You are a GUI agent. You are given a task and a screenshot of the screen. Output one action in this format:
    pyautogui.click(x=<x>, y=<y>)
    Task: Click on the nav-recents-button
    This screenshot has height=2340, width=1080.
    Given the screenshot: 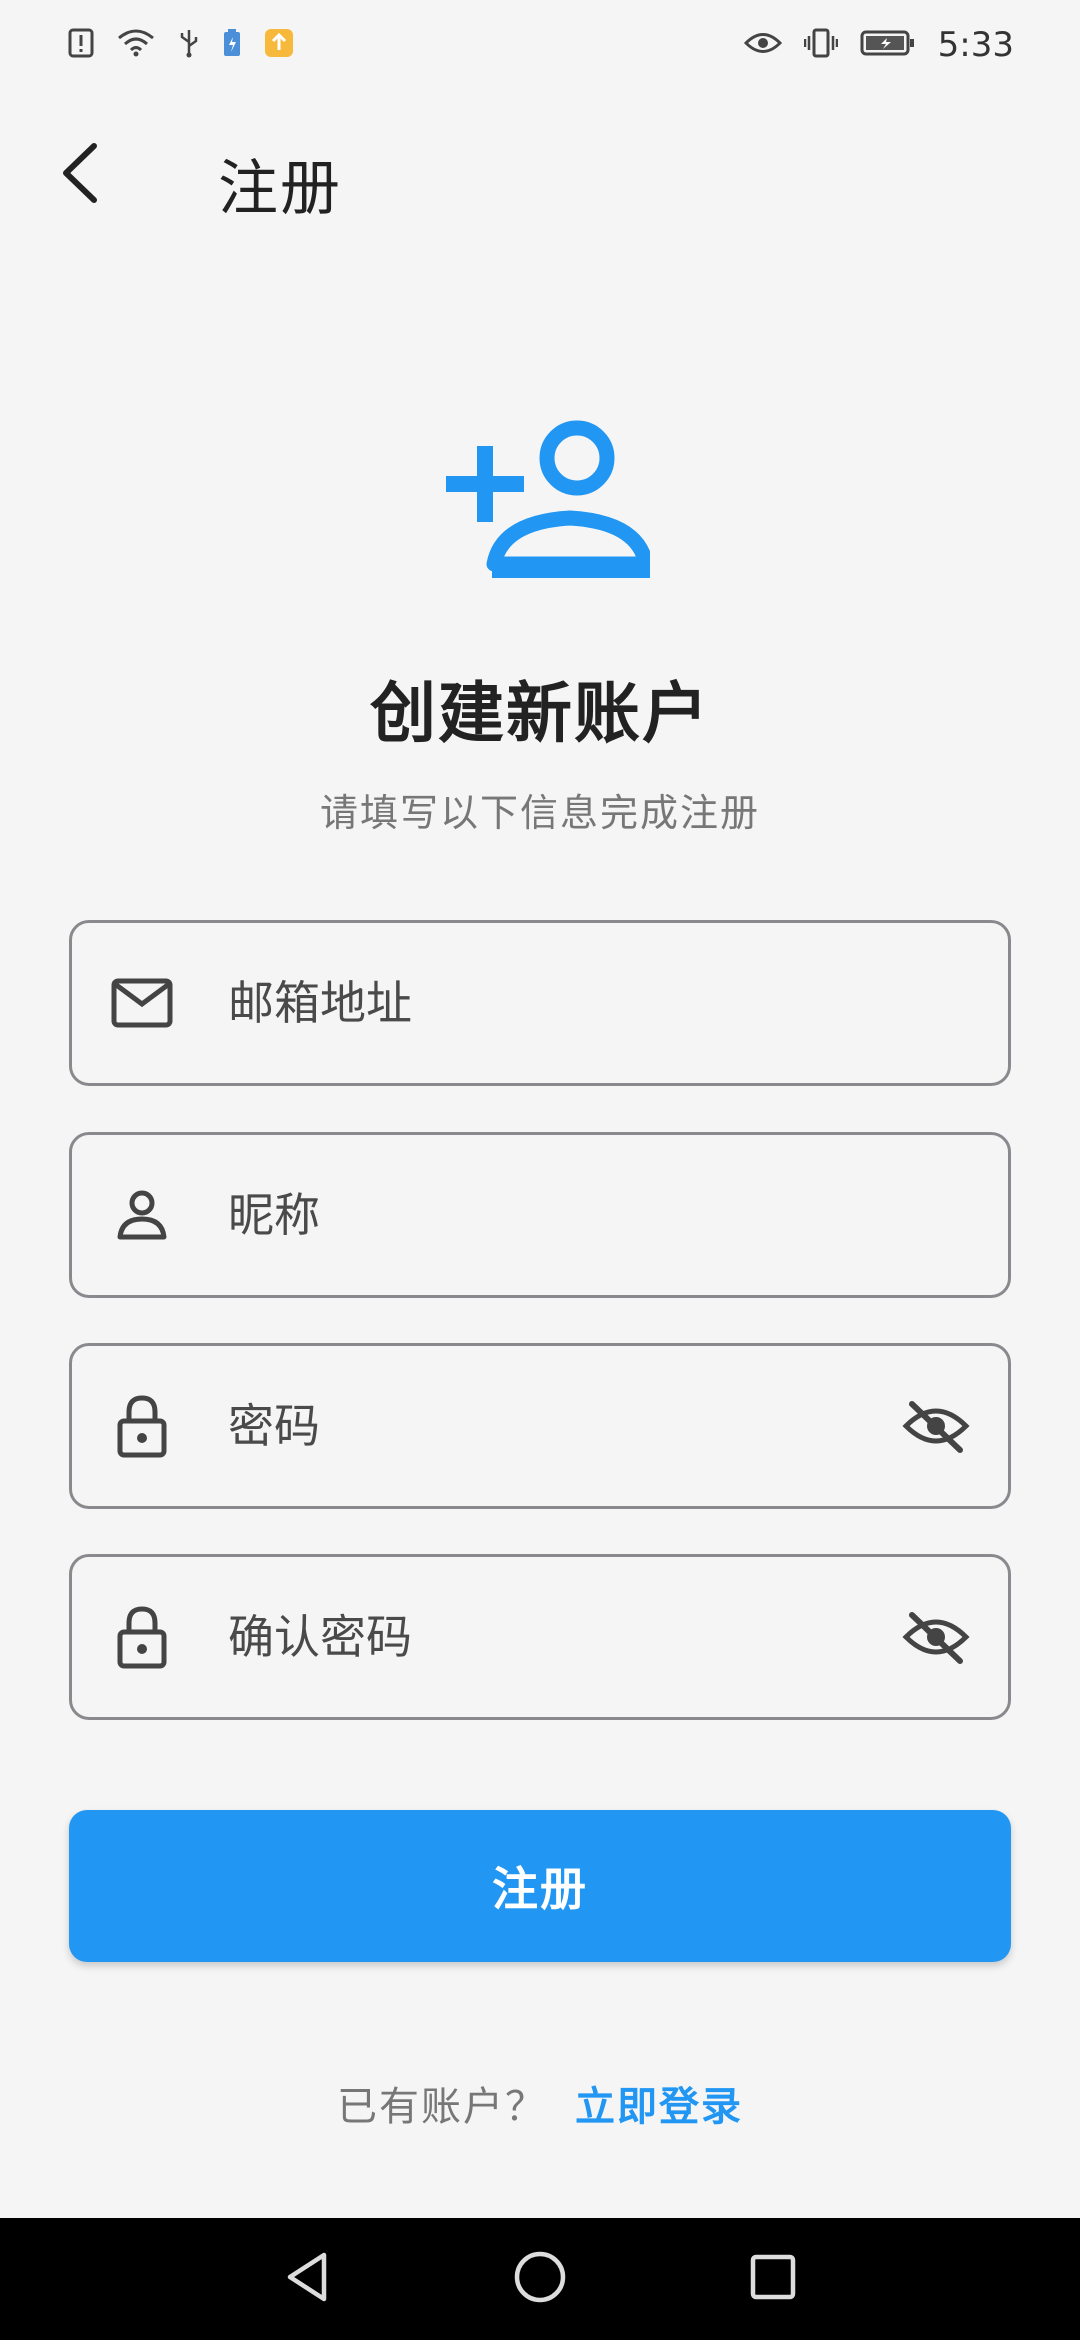 What is the action you would take?
    pyautogui.click(x=773, y=2279)
    